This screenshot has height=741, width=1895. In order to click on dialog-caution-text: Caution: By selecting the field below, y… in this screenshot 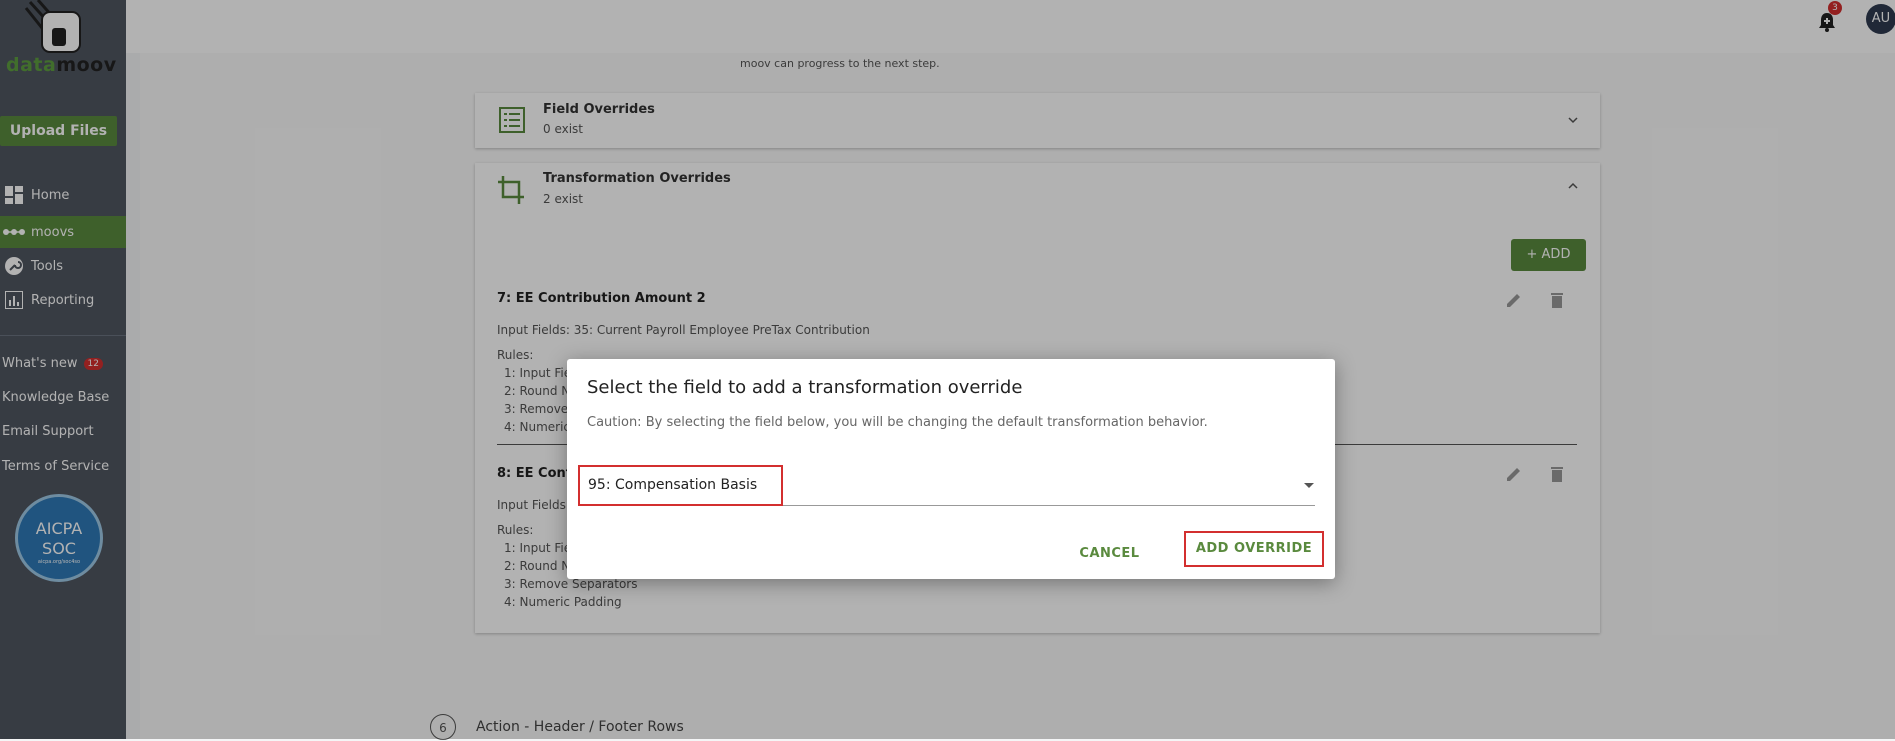, I will do `click(897, 422)`.